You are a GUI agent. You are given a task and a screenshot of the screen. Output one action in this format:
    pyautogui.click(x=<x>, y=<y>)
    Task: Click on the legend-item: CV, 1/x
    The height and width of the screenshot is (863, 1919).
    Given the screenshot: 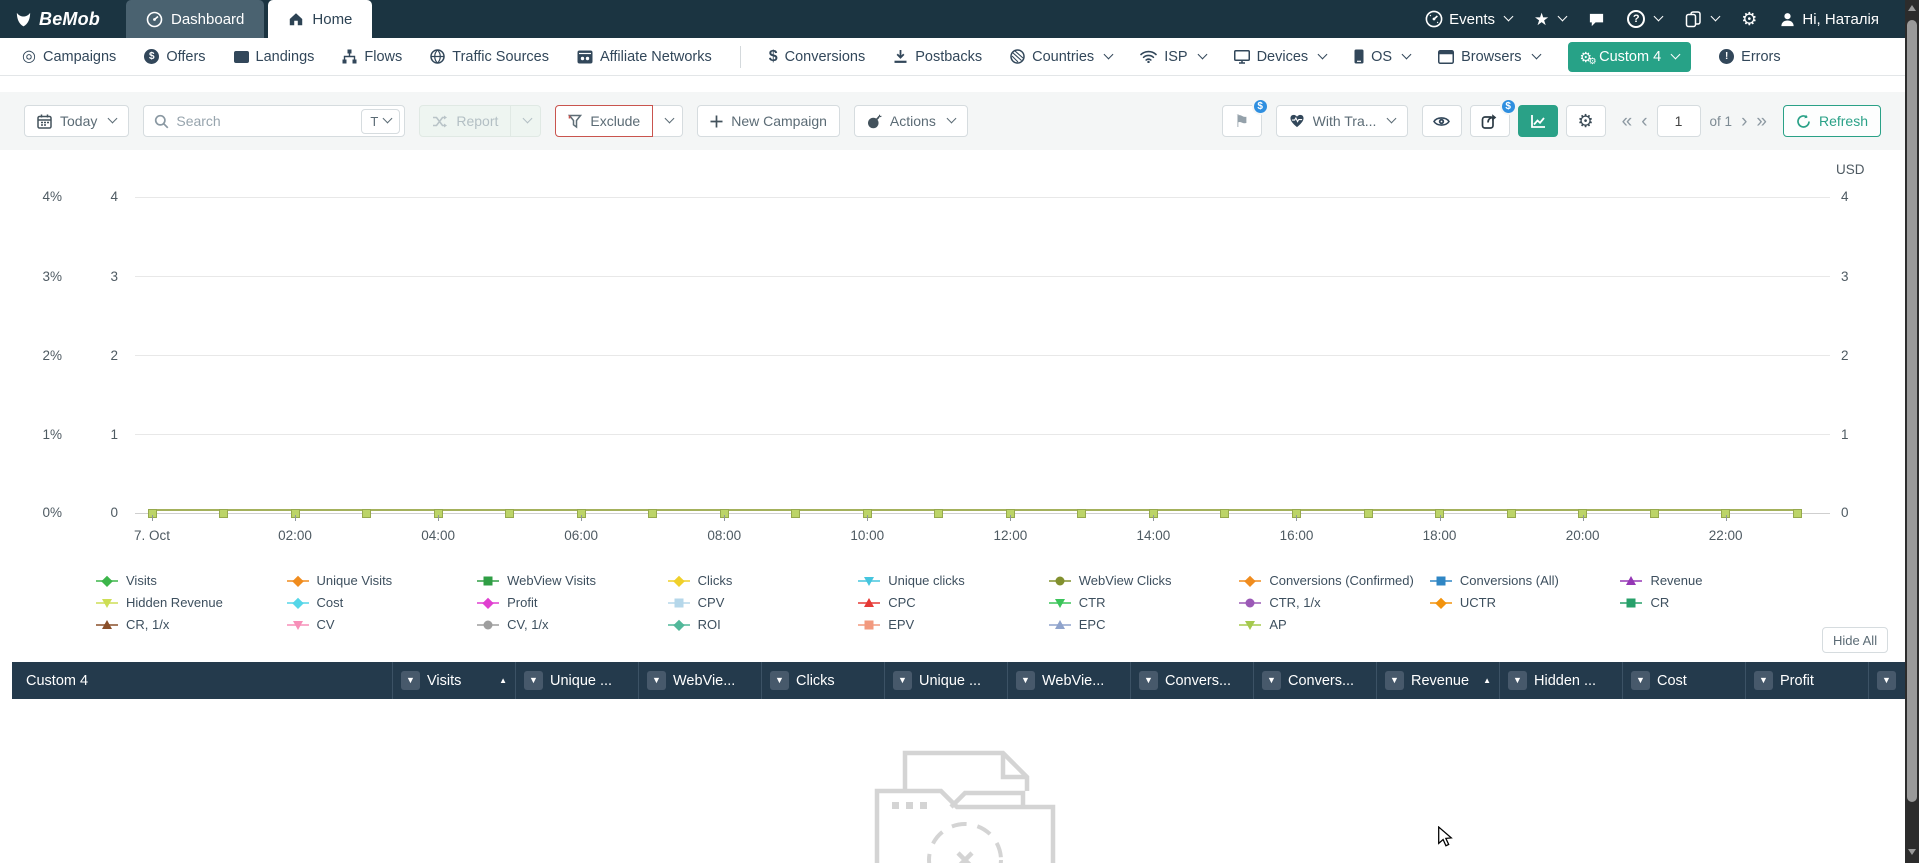 What is the action you would take?
    pyautogui.click(x=572, y=624)
    